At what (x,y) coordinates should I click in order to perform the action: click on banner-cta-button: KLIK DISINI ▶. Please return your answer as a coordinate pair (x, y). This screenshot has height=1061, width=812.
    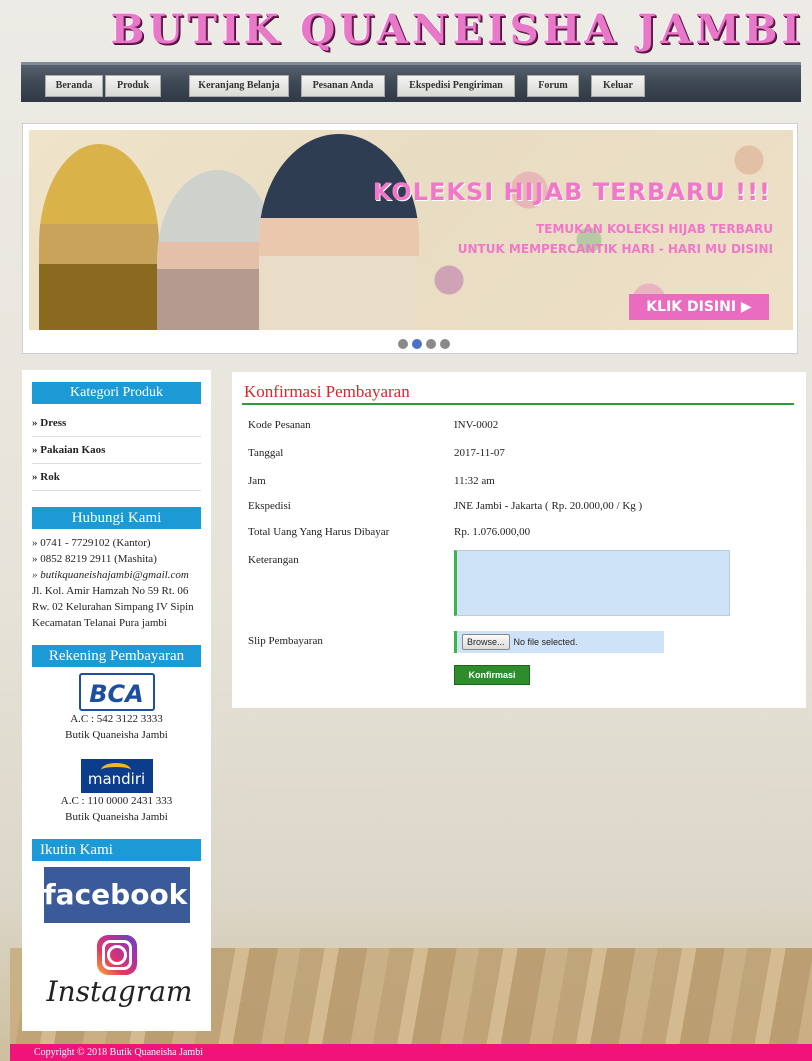
    Looking at the image, I should click on (699, 307).